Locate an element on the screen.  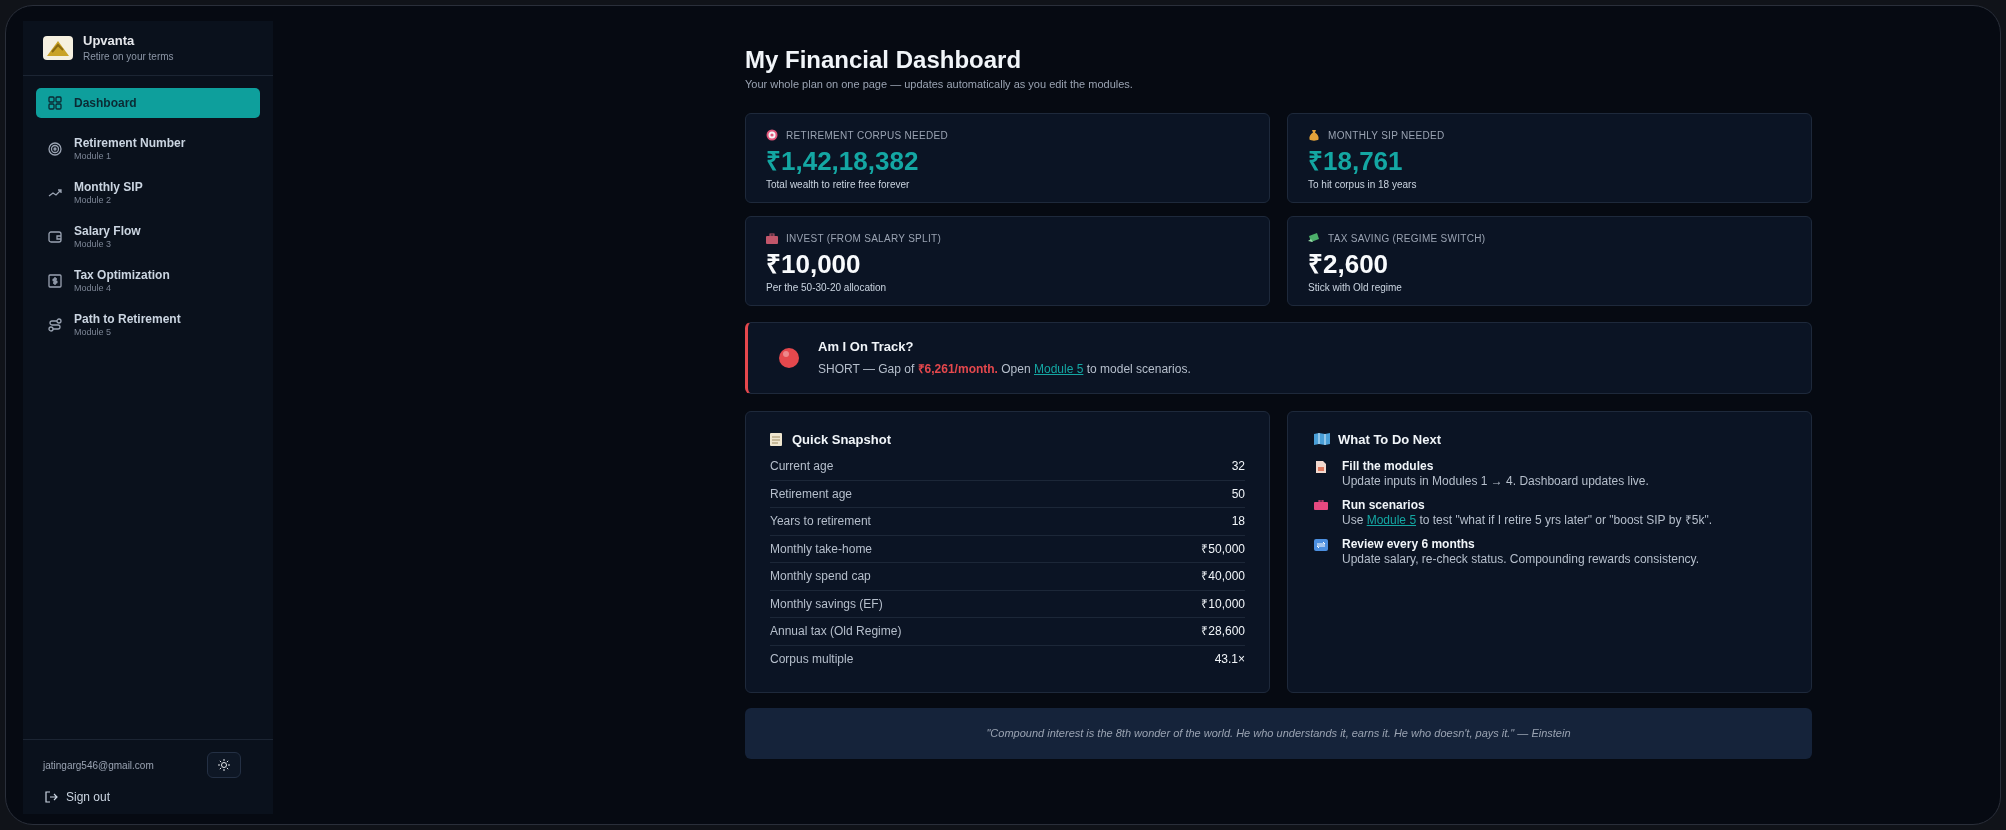
briefcase-icon is located at coordinates (772, 238).